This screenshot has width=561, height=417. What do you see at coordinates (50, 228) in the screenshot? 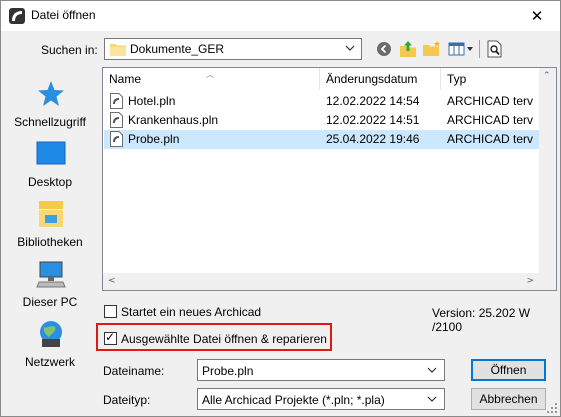
I see `place-libraries: Bibliotheken` at bounding box center [50, 228].